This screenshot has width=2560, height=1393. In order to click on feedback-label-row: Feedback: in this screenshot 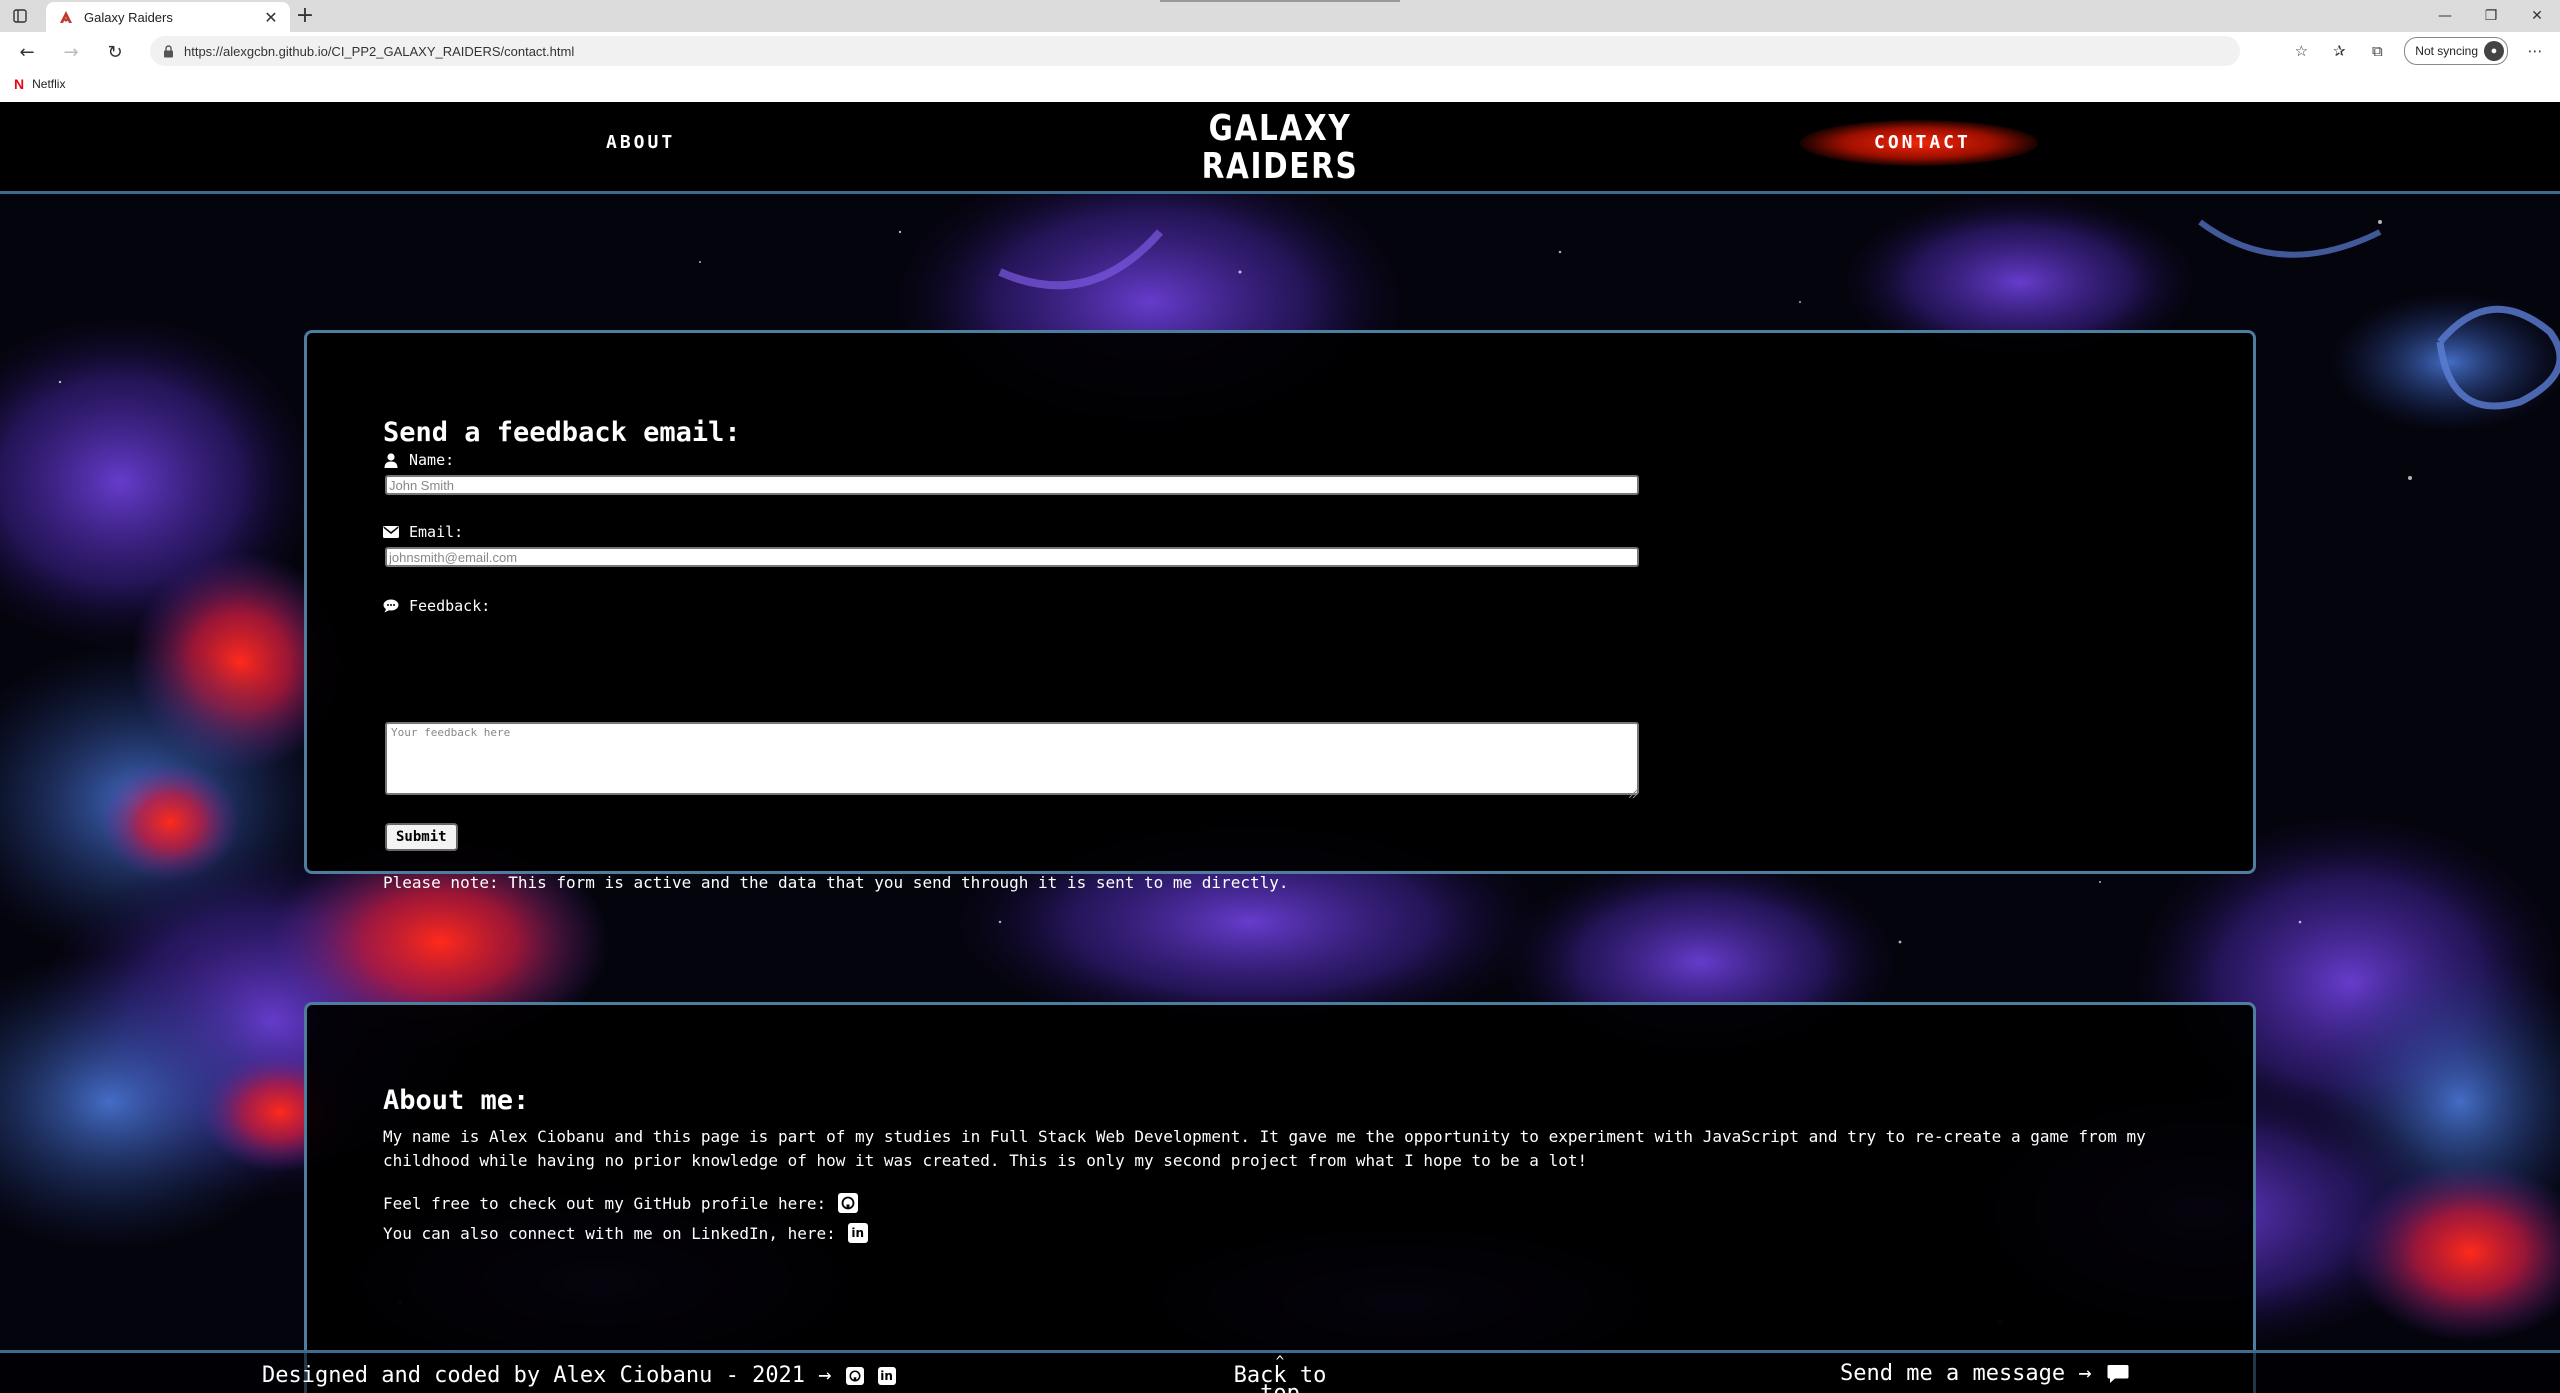, I will do `click(436, 606)`.